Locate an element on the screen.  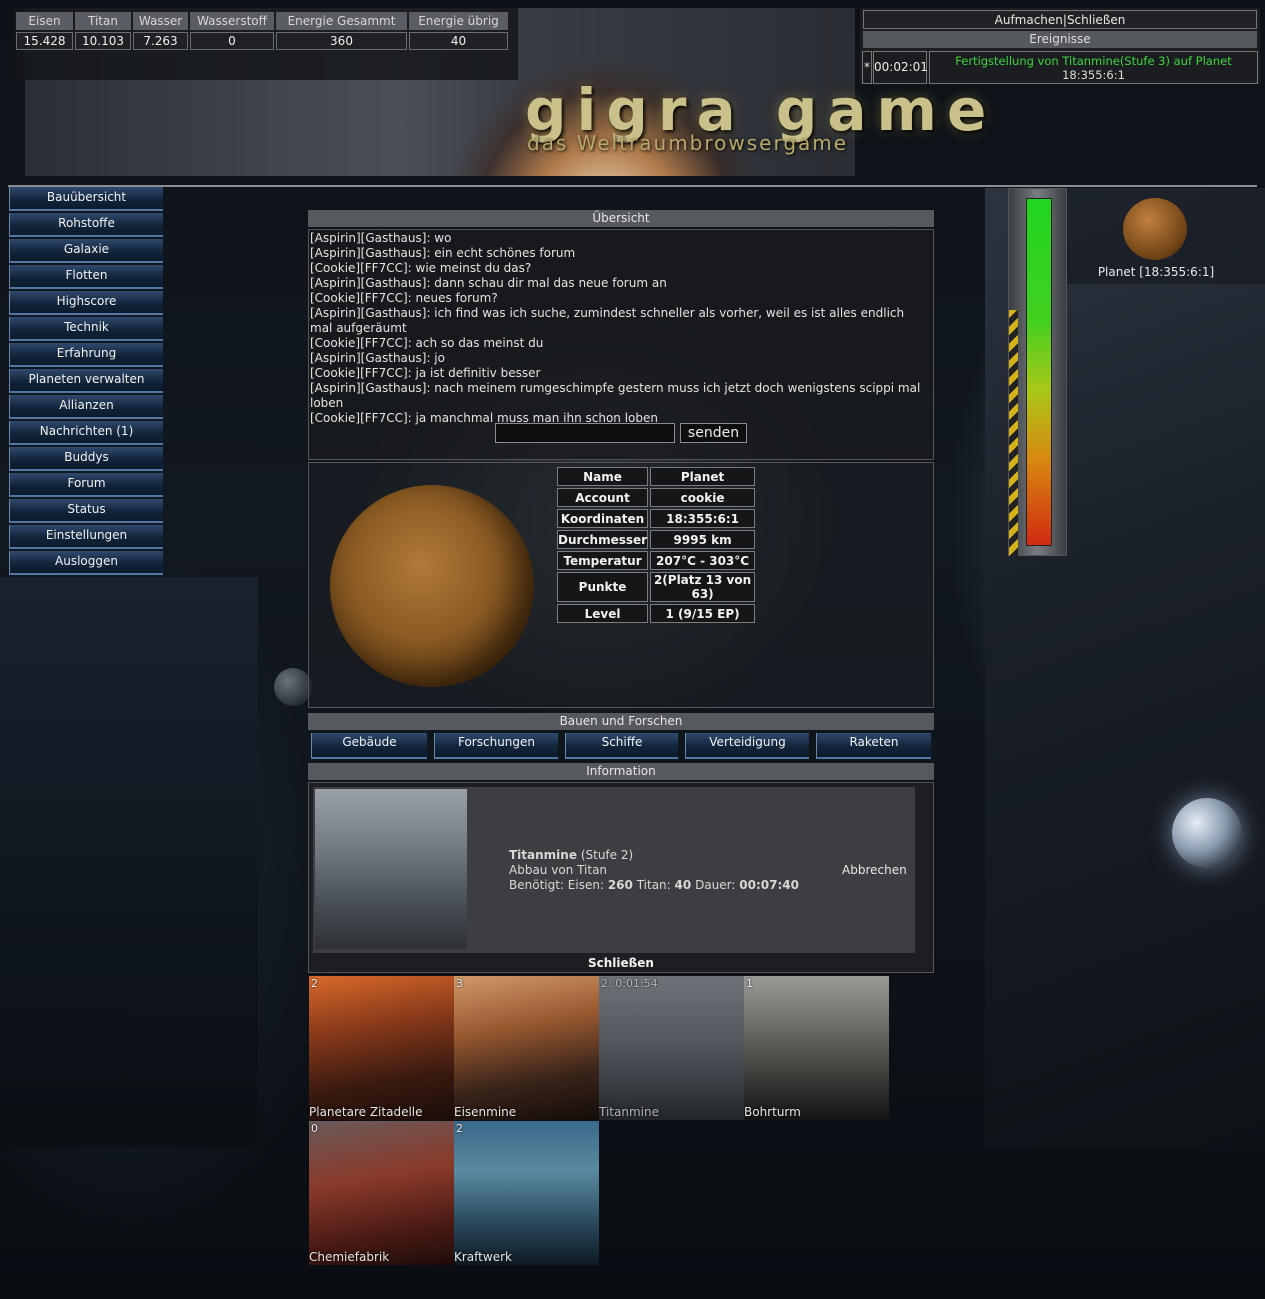
close-information-link: Schließen is located at coordinates (621, 963).